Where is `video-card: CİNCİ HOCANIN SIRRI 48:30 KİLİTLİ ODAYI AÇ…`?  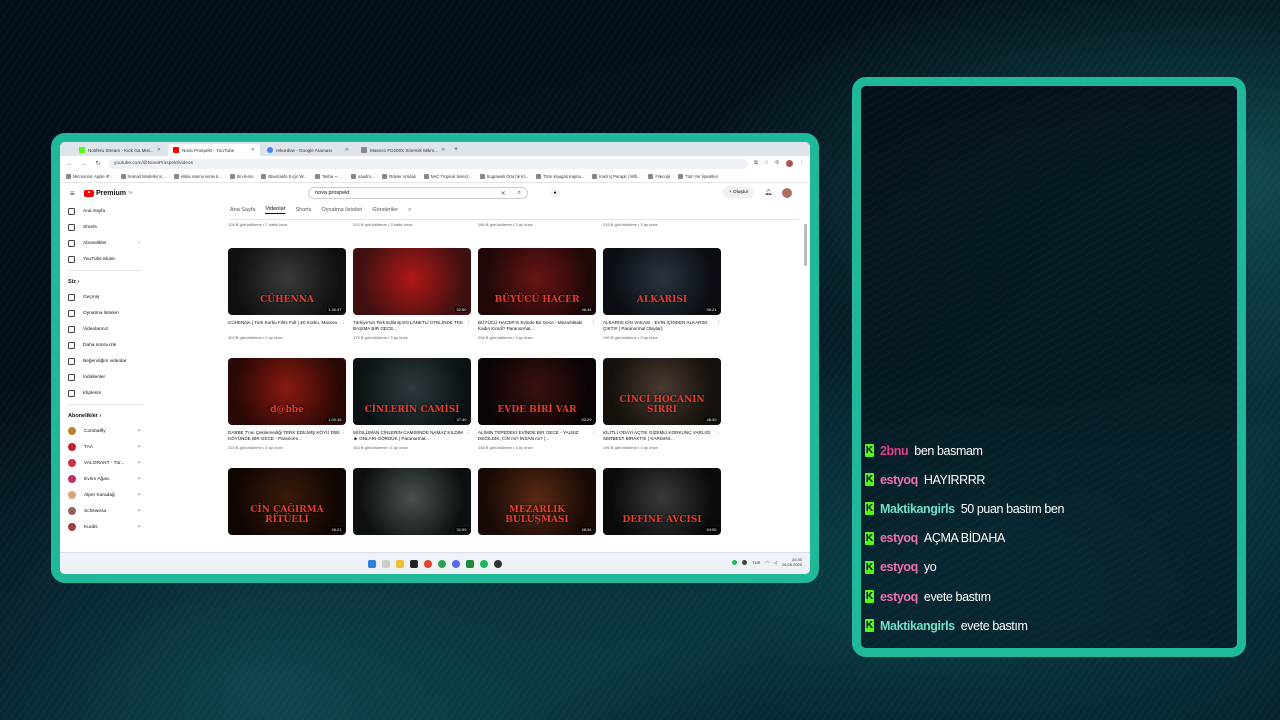 video-card: CİNCİ HOCANIN SIRRI 48:30 KİLİTLİ ODAYI AÇ… is located at coordinates (662, 404).